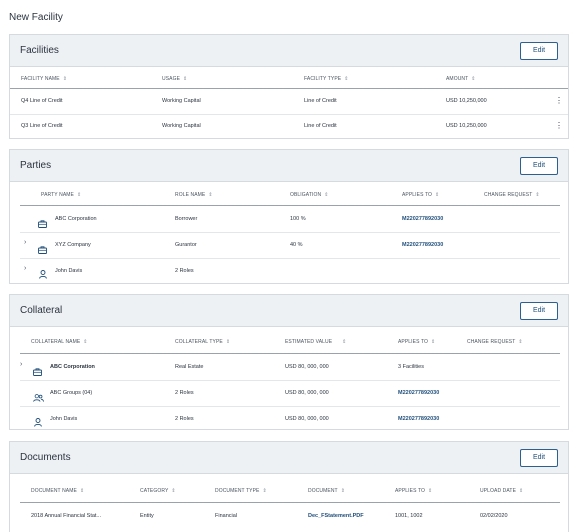  I want to click on document-file-link: Dec_FStatement.PDF, so click(336, 516).